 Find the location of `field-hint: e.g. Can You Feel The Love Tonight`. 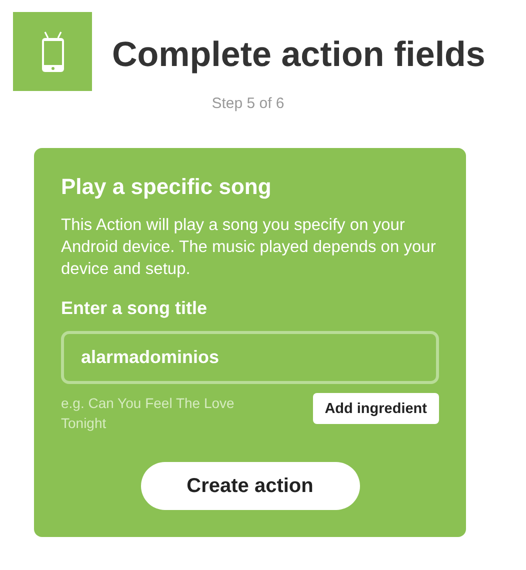

field-hint: e.g. Can You Feel The Love Tonight is located at coordinates (148, 413).